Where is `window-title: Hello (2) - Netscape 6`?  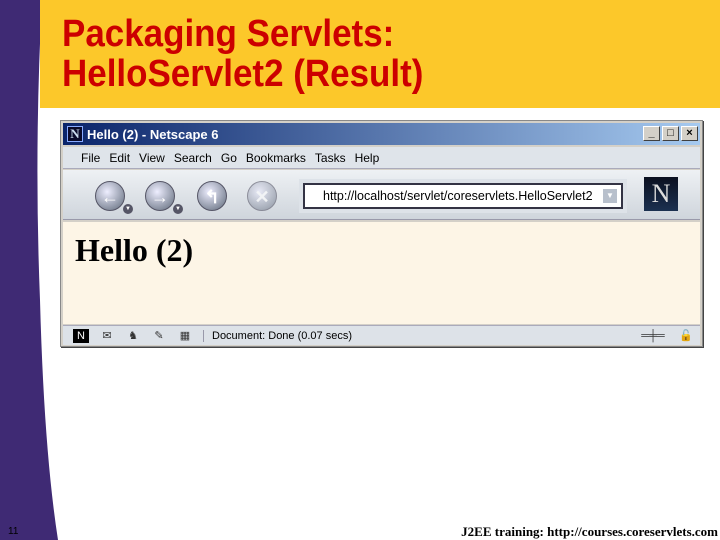
window-title: Hello (2) - Netscape 6 is located at coordinates (153, 134).